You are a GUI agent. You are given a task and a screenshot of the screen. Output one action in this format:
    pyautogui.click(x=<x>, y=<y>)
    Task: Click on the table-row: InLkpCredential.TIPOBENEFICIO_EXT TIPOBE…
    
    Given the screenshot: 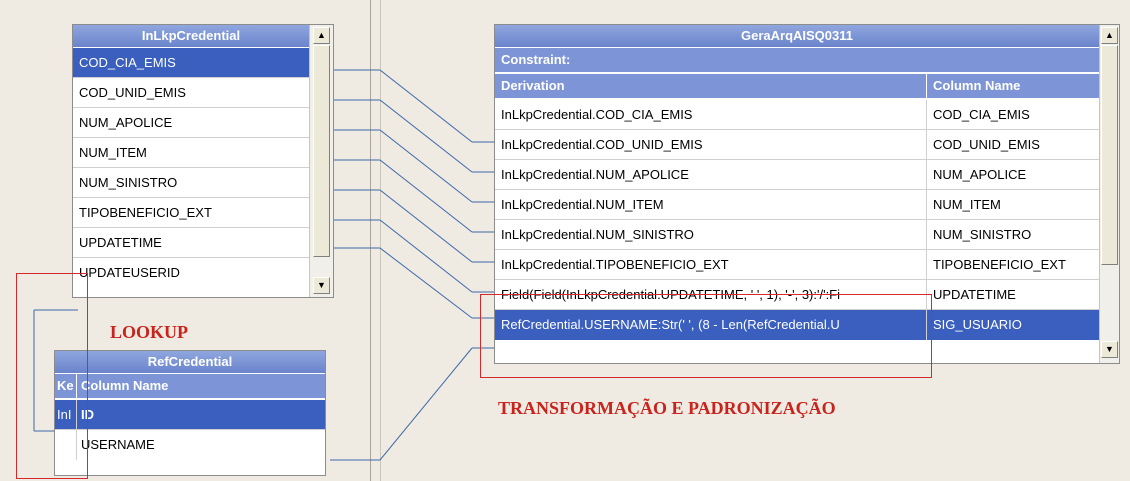 What is the action you would take?
    pyautogui.click(x=797, y=265)
    